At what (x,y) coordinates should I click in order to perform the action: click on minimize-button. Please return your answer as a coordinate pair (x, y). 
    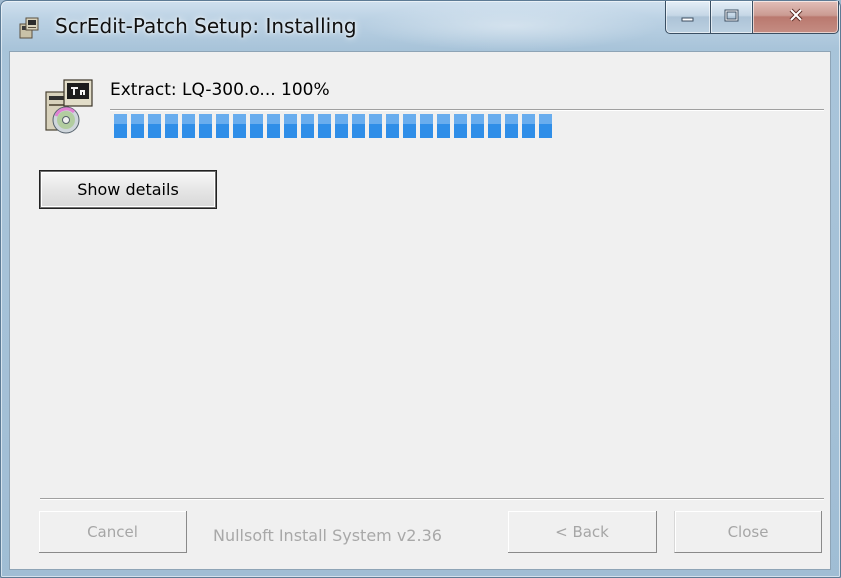
    Looking at the image, I should click on (688, 17).